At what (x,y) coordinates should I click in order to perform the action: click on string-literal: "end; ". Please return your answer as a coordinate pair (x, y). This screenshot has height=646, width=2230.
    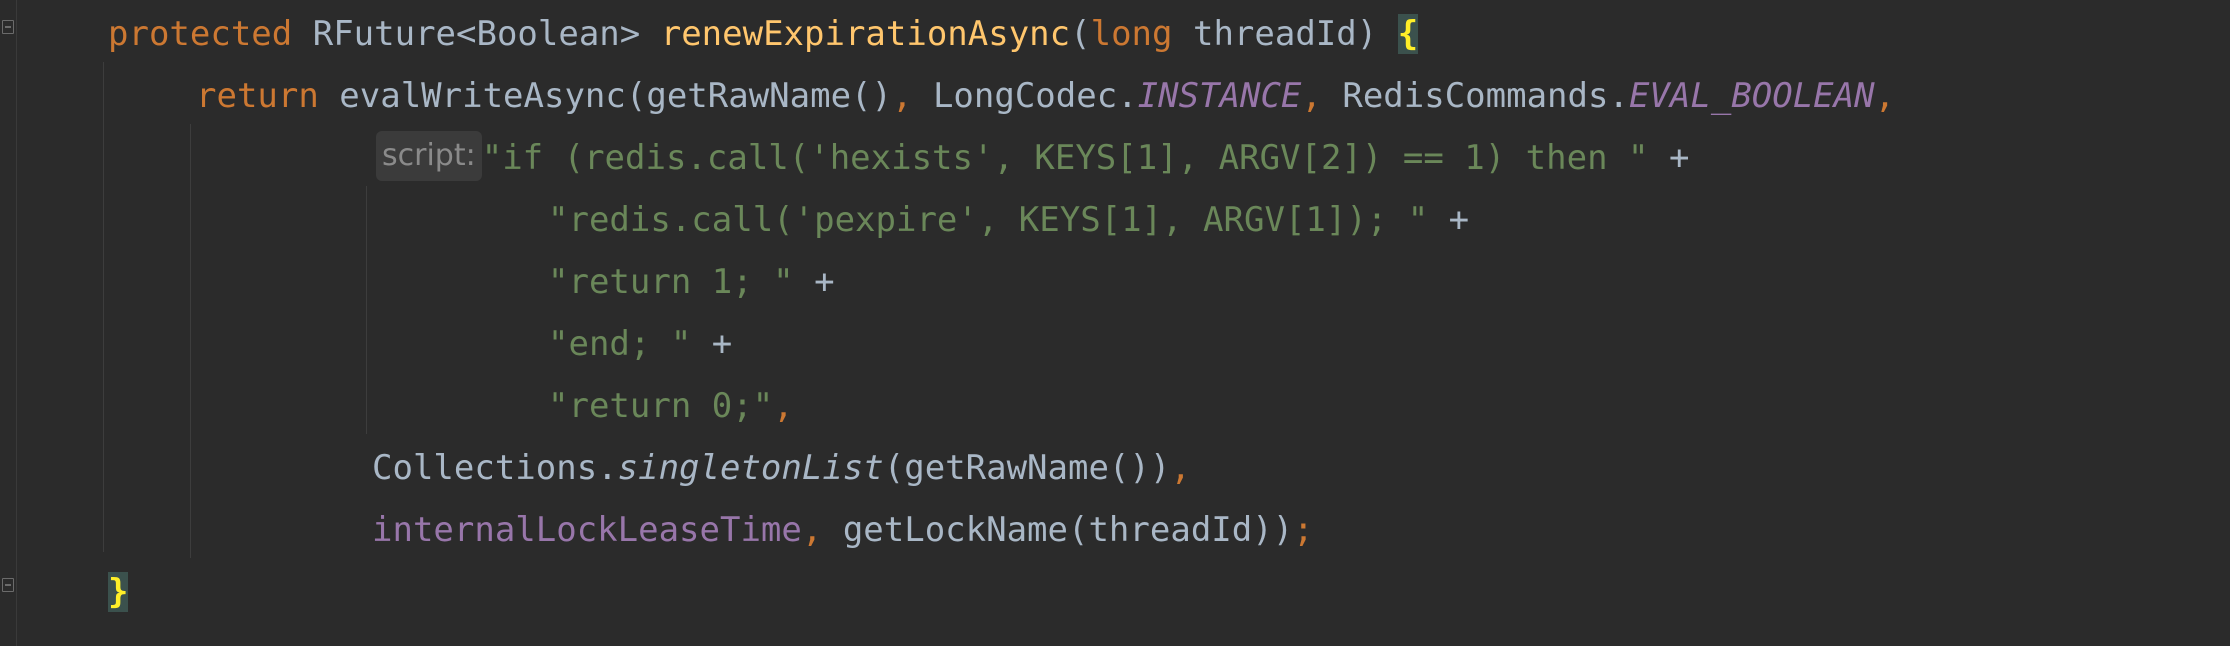
    Looking at the image, I should click on (620, 344).